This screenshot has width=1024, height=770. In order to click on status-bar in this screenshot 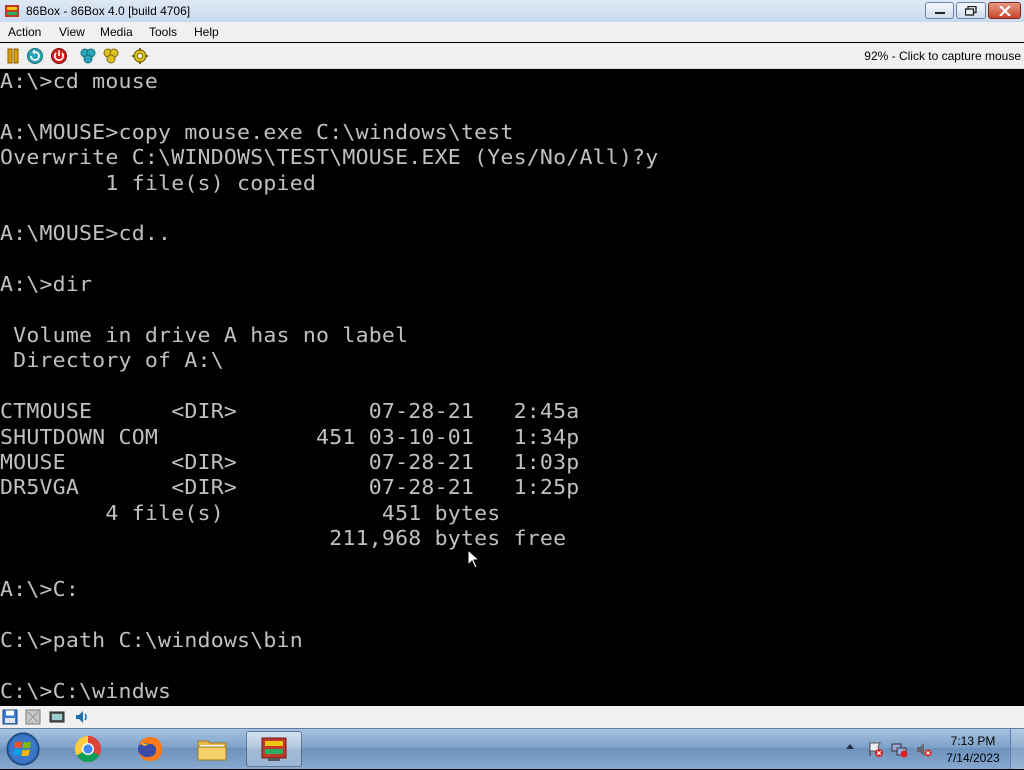, I will do `click(512, 717)`.